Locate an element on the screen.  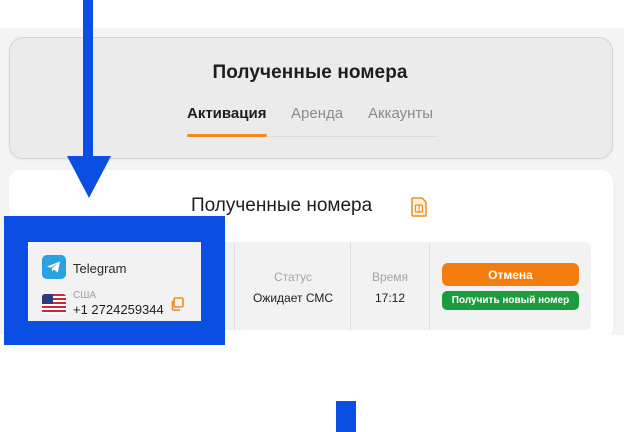
tab-accounts: Аккаунты is located at coordinates (400, 113).